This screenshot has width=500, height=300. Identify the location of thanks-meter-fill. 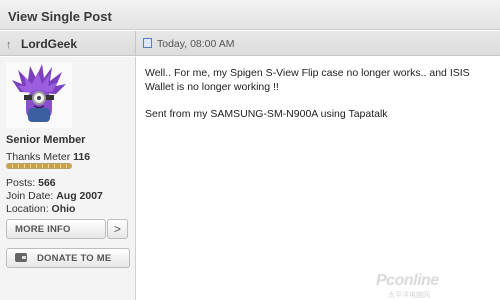
(39, 166).